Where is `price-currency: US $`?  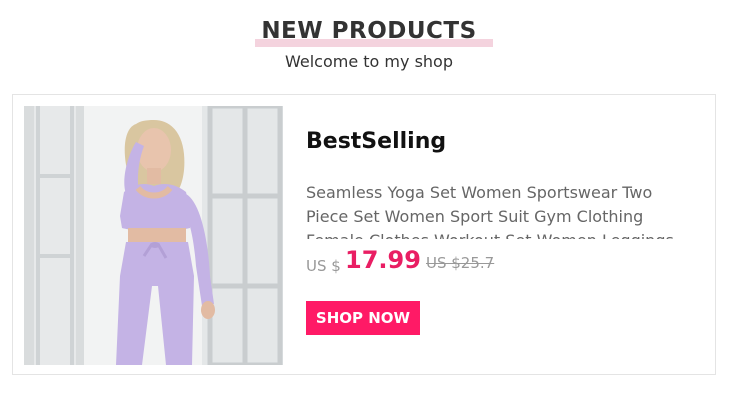
price-currency: US $ is located at coordinates (323, 266).